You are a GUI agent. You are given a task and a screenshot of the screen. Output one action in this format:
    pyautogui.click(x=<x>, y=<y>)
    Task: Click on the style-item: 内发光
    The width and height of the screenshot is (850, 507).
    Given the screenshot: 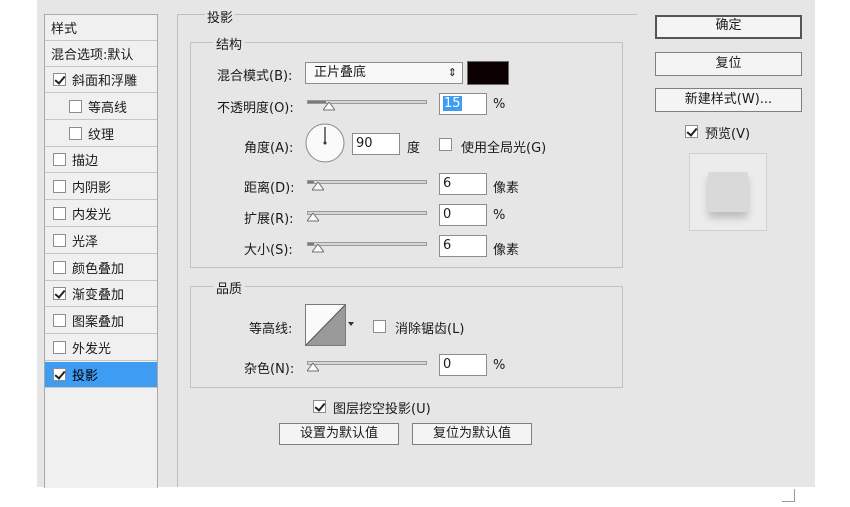 What is the action you would take?
    pyautogui.click(x=101, y=214)
    